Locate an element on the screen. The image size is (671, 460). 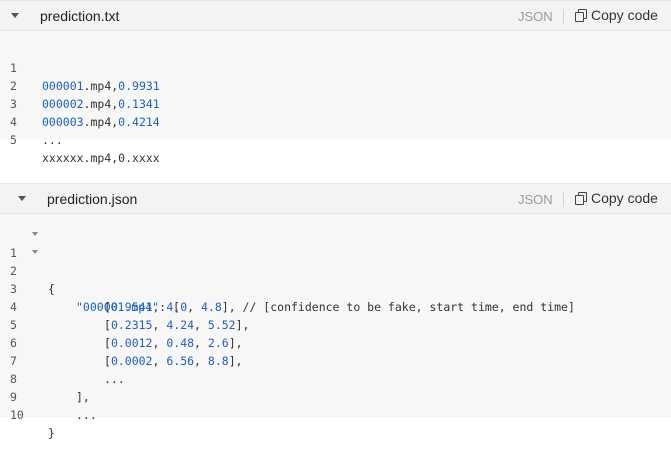
line-number: 10 is located at coordinates (17, 415).